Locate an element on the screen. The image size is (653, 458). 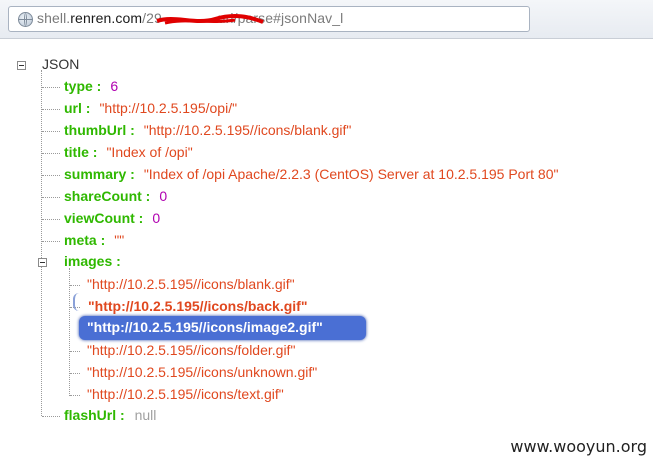
field-key: summary : is located at coordinates (99, 174).